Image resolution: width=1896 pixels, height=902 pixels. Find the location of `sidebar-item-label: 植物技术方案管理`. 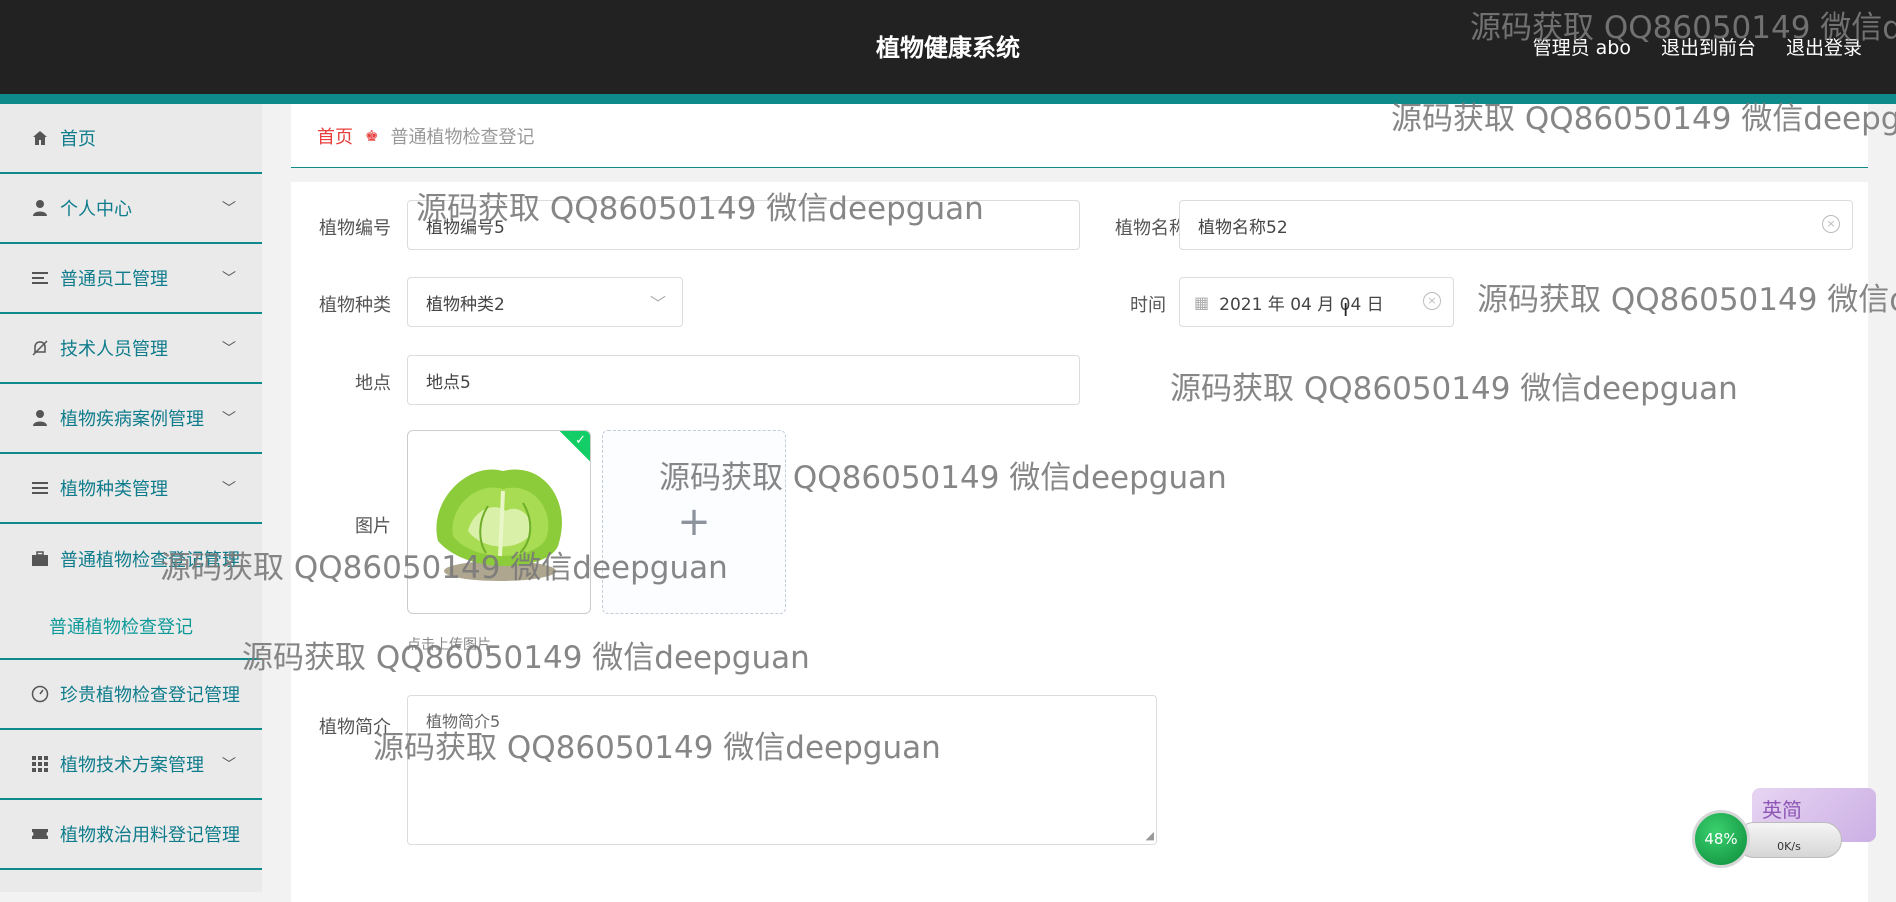

sidebar-item-label: 植物技术方案管理 is located at coordinates (132, 765).